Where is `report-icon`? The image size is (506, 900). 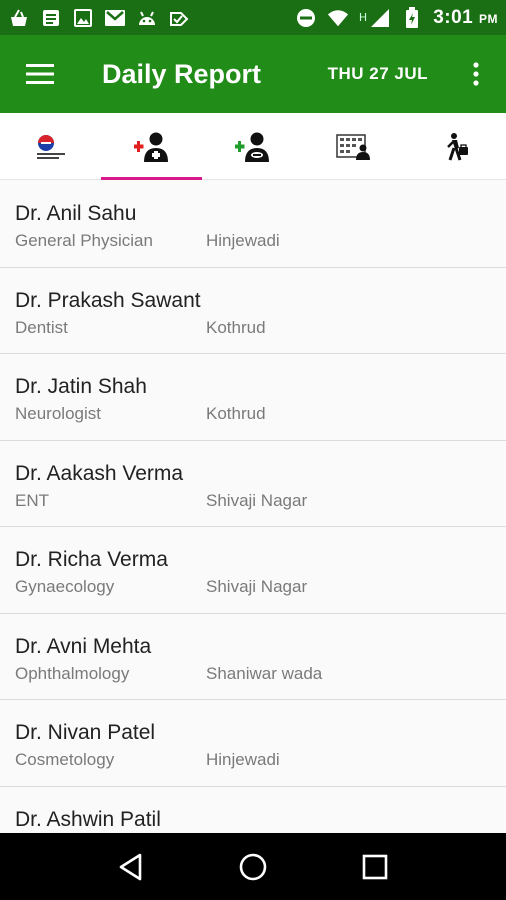 report-icon is located at coordinates (50, 146).